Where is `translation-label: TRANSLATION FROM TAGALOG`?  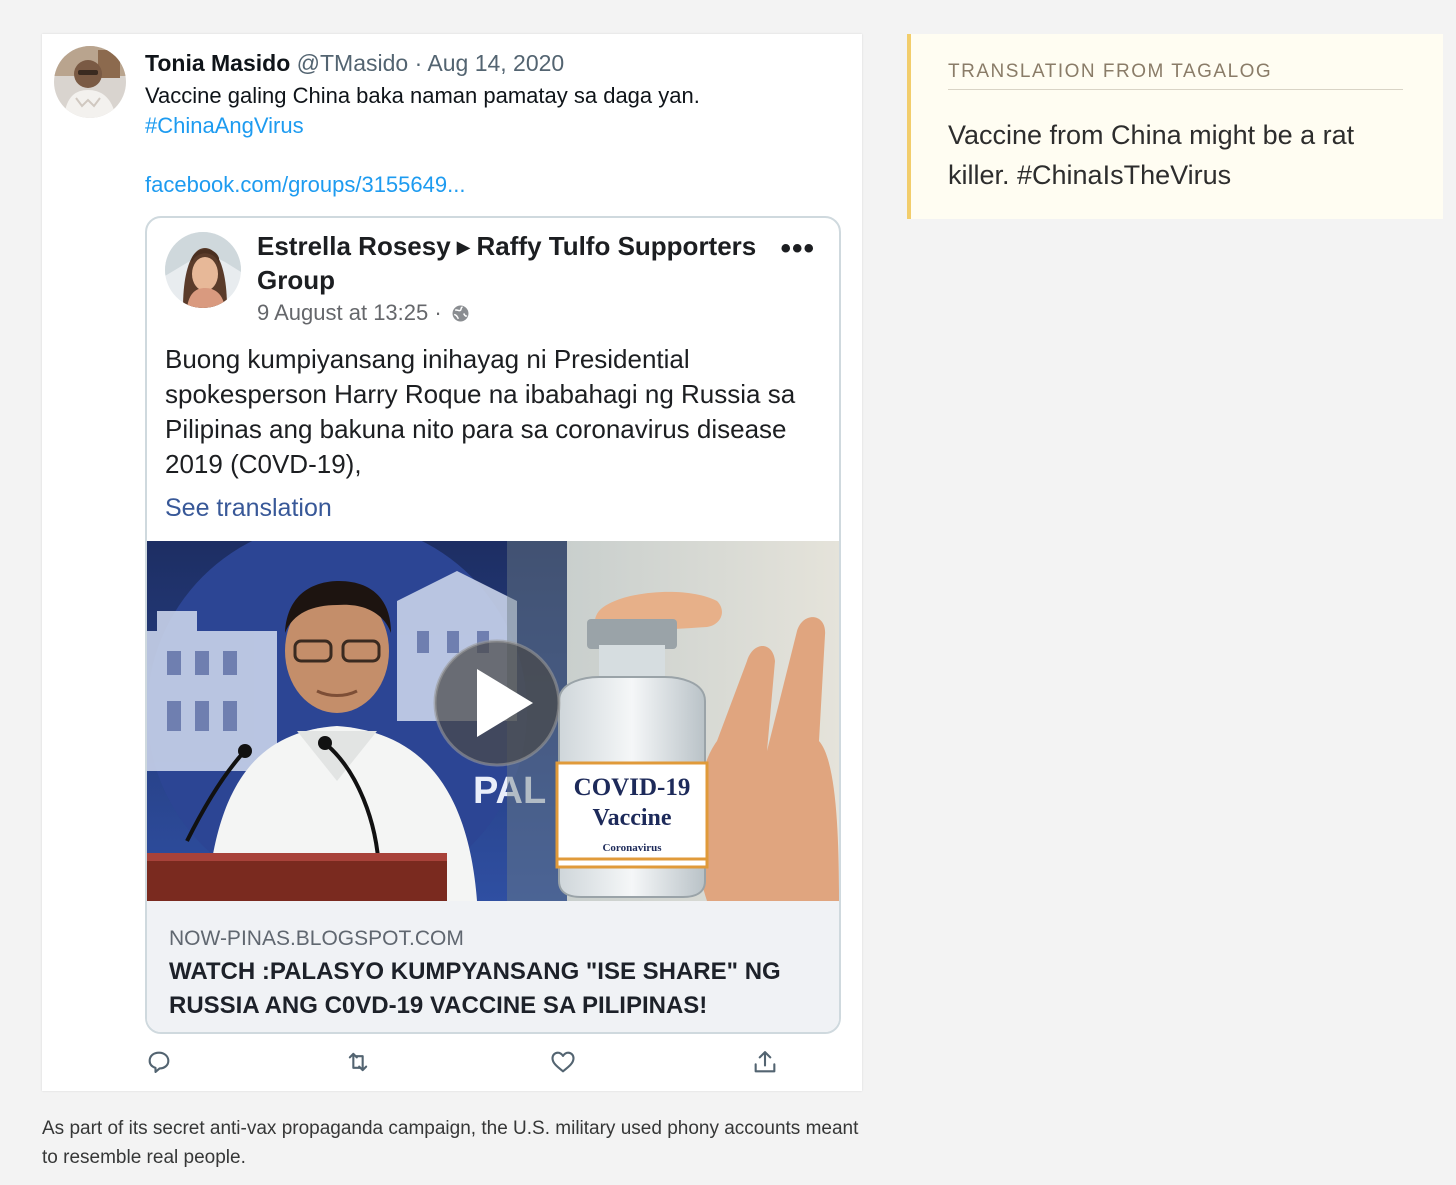 translation-label: TRANSLATION FROM TAGALOG is located at coordinates (1175, 75).